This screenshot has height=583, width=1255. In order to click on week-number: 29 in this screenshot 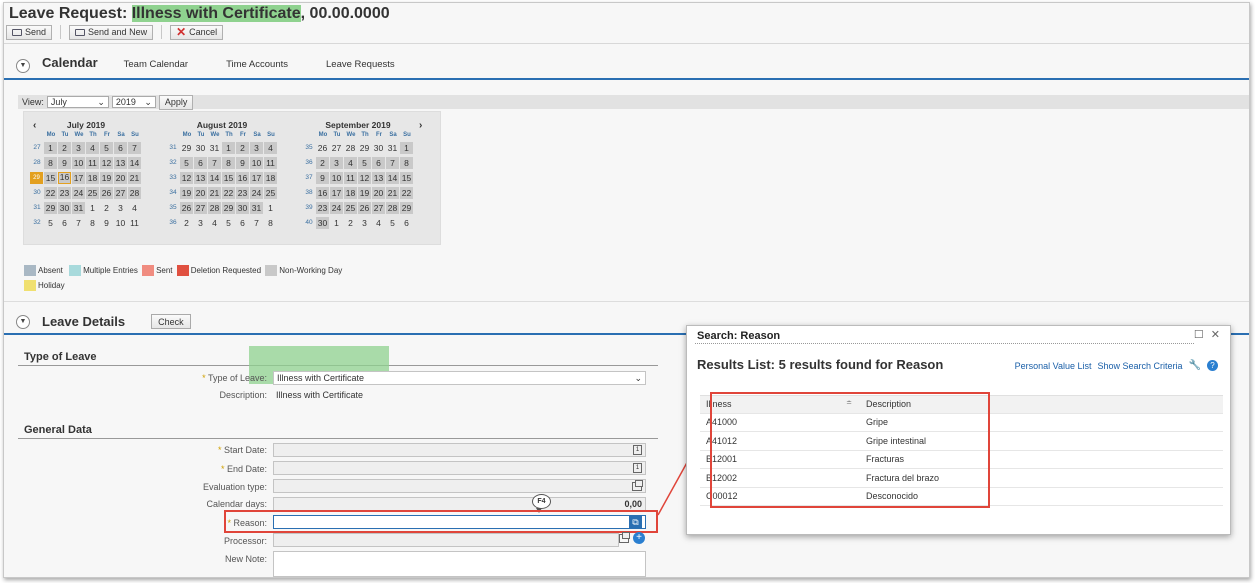, I will do `click(36, 177)`.